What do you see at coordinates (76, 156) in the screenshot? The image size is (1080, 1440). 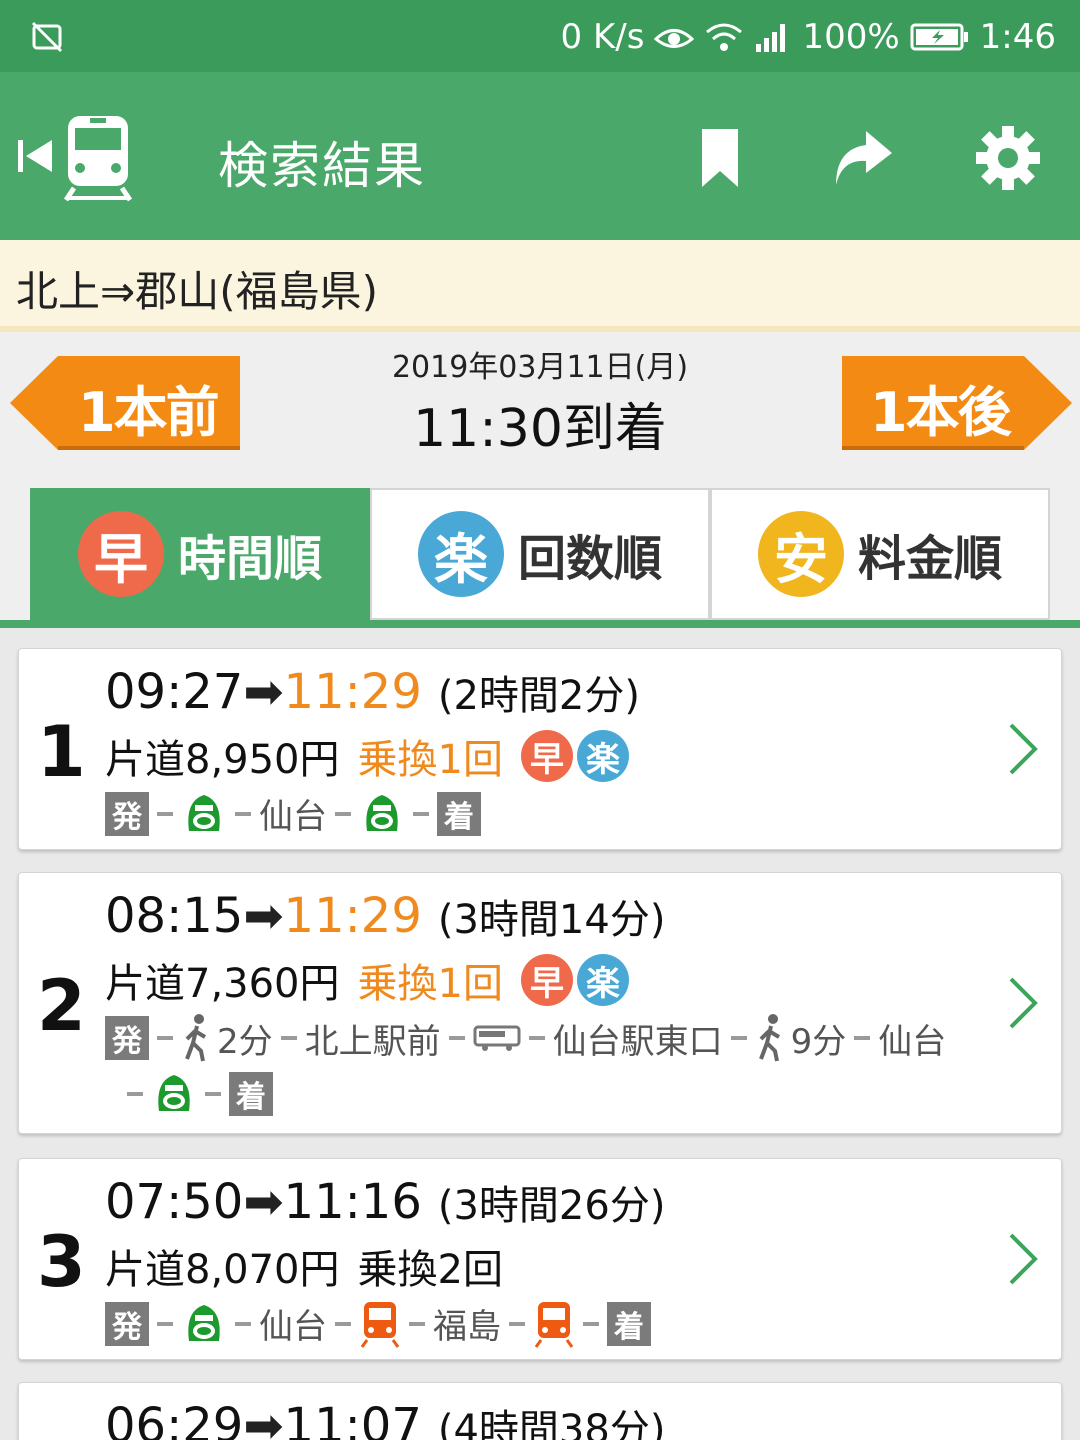 I see `train-home-icon` at bounding box center [76, 156].